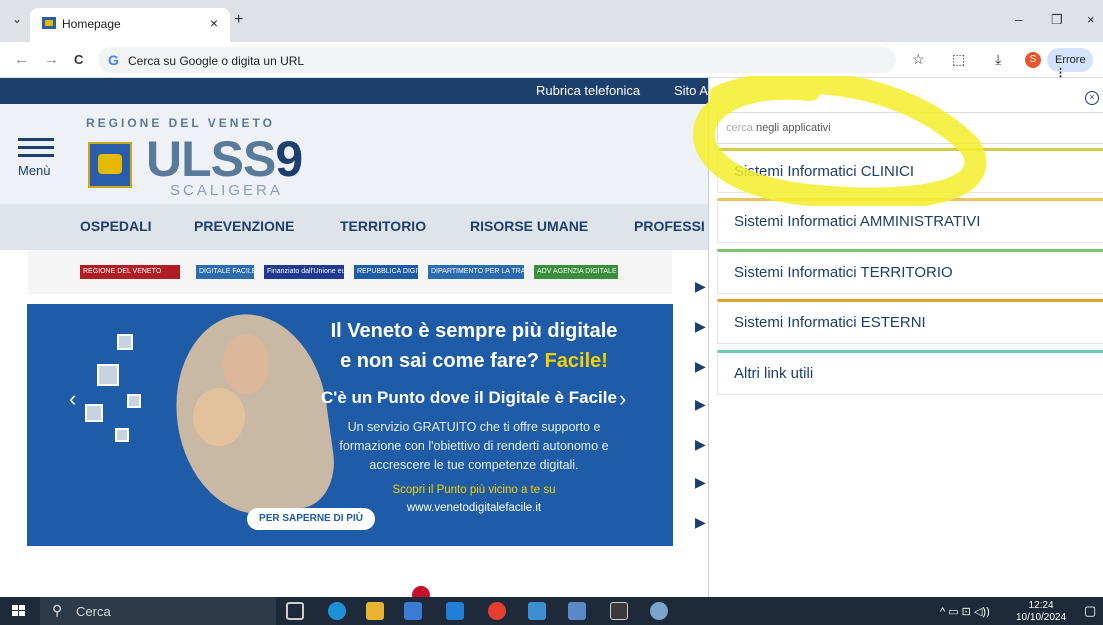 Image resolution: width=1103 pixels, height=625 pixels. Describe the element at coordinates (910, 128) in the screenshot. I see `search-applicativi-input: cerca negli applicativi` at that location.